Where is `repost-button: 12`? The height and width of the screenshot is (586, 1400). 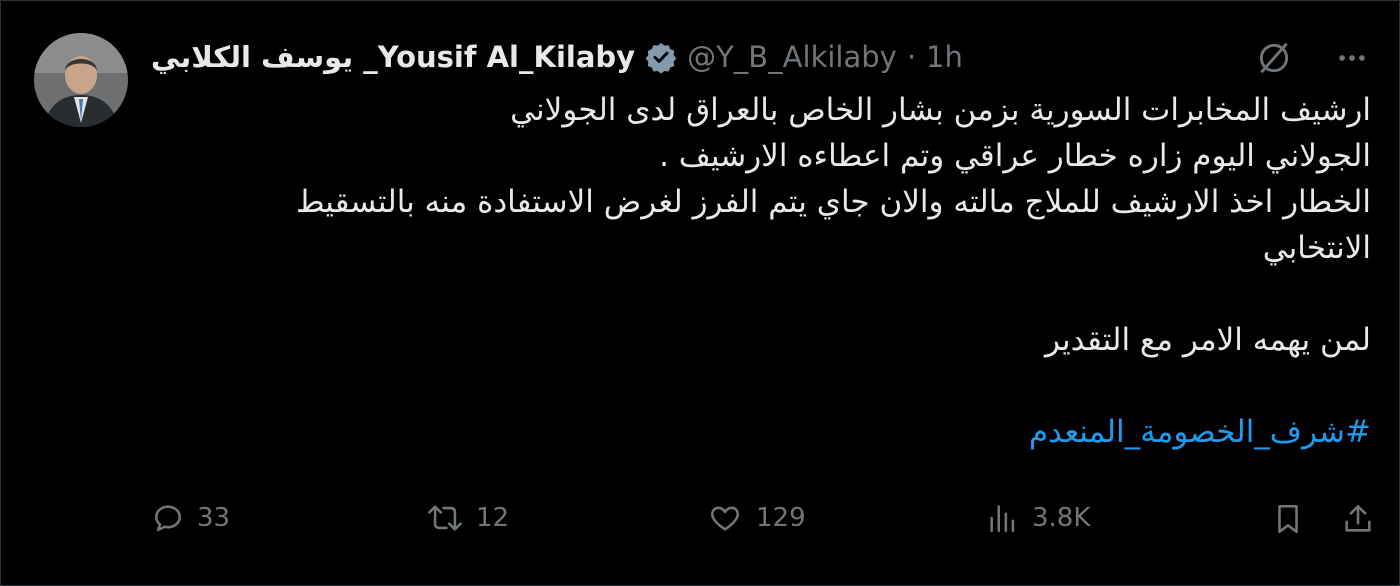 repost-button: 12 is located at coordinates (467, 518).